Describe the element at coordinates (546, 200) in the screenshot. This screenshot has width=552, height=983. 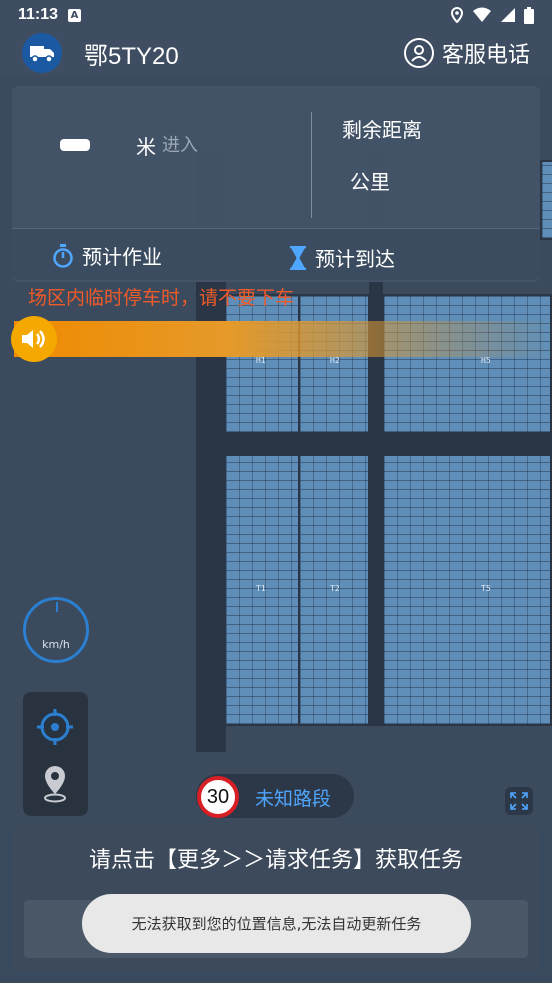
I see `map-block-edge` at that location.